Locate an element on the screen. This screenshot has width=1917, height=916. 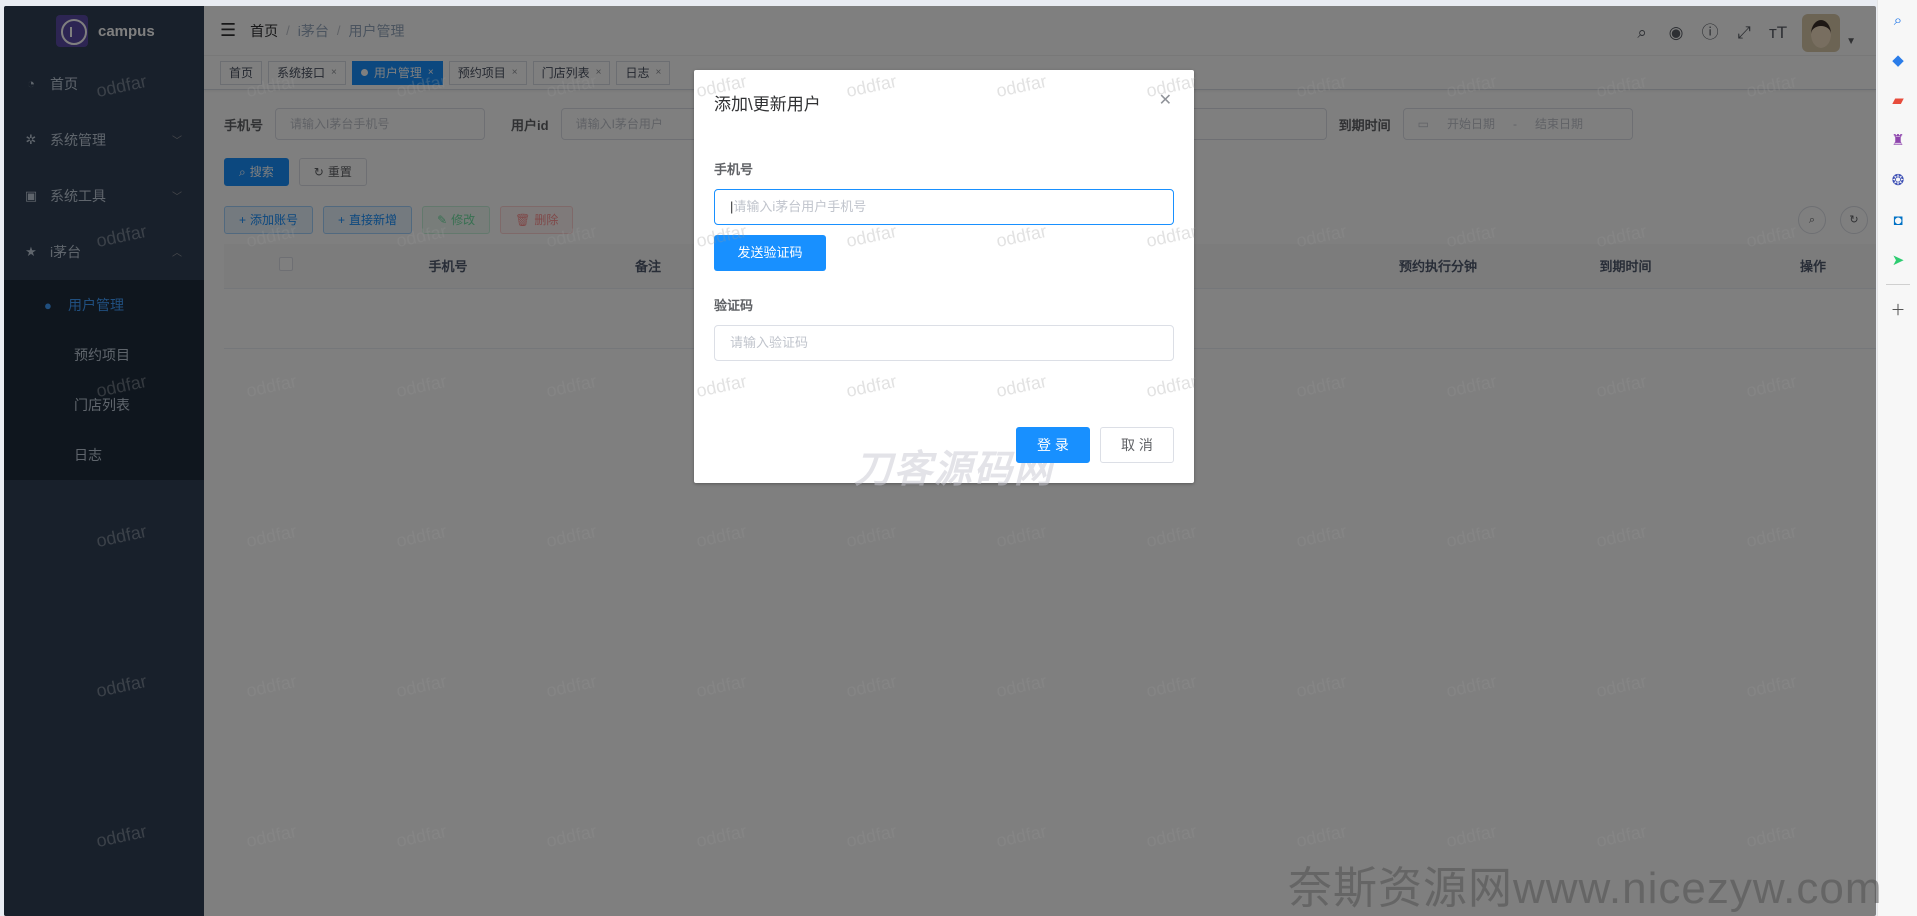
phone-field-label: 手机号 is located at coordinates (734, 169).